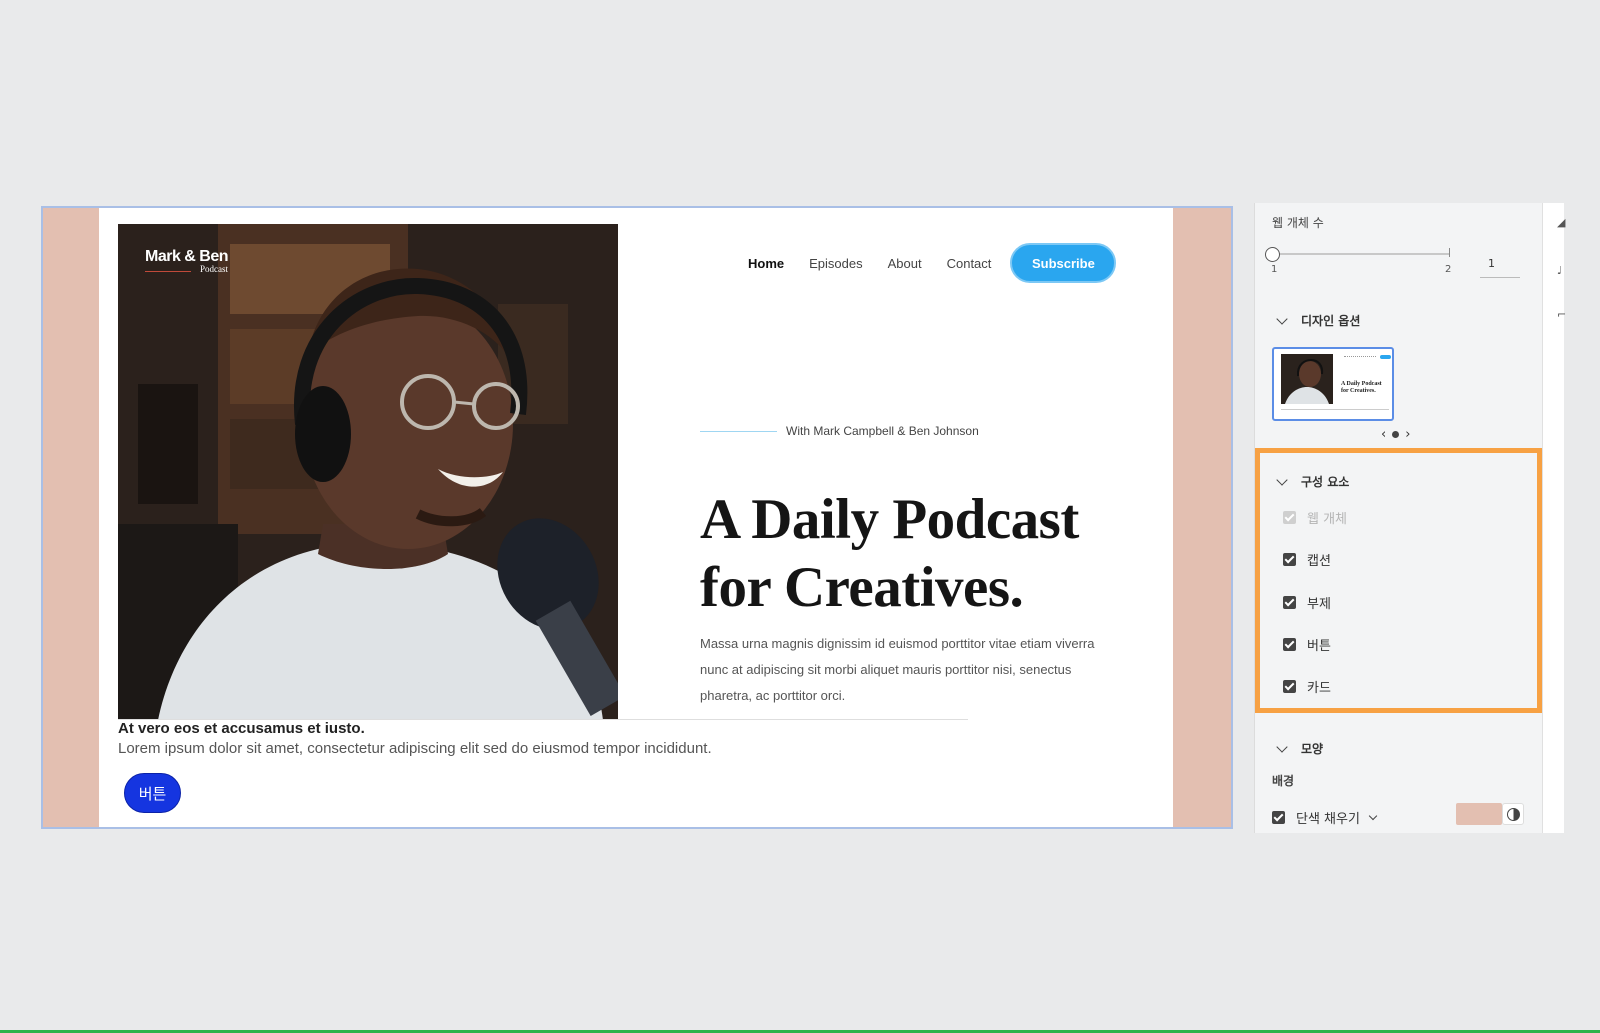  What do you see at coordinates (1319, 604) in the screenshot?
I see `component-label: 부제` at bounding box center [1319, 604].